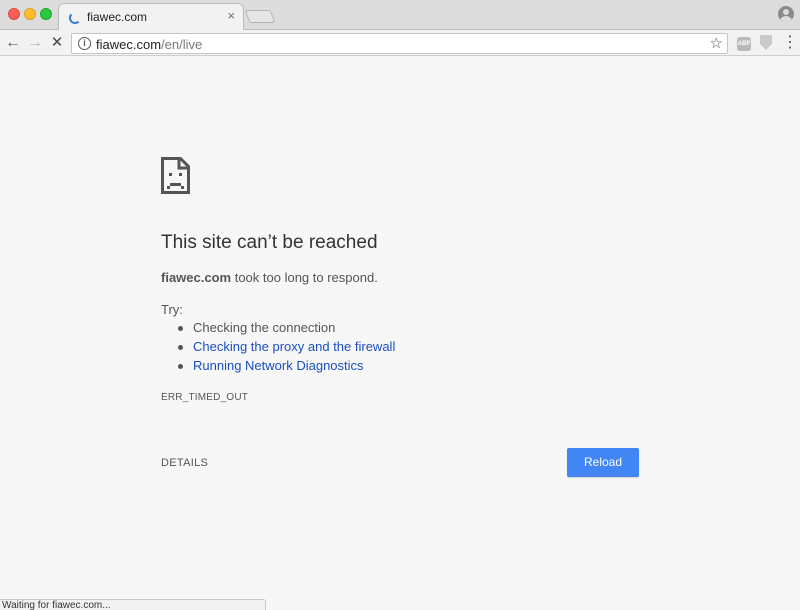 The image size is (800, 610). Describe the element at coordinates (172, 309) in the screenshot. I see `try-label: Try:` at that location.